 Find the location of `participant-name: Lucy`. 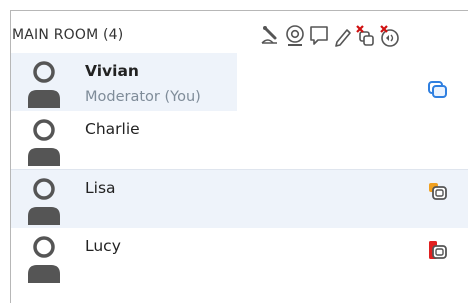

participant-name: Lucy is located at coordinates (103, 246).